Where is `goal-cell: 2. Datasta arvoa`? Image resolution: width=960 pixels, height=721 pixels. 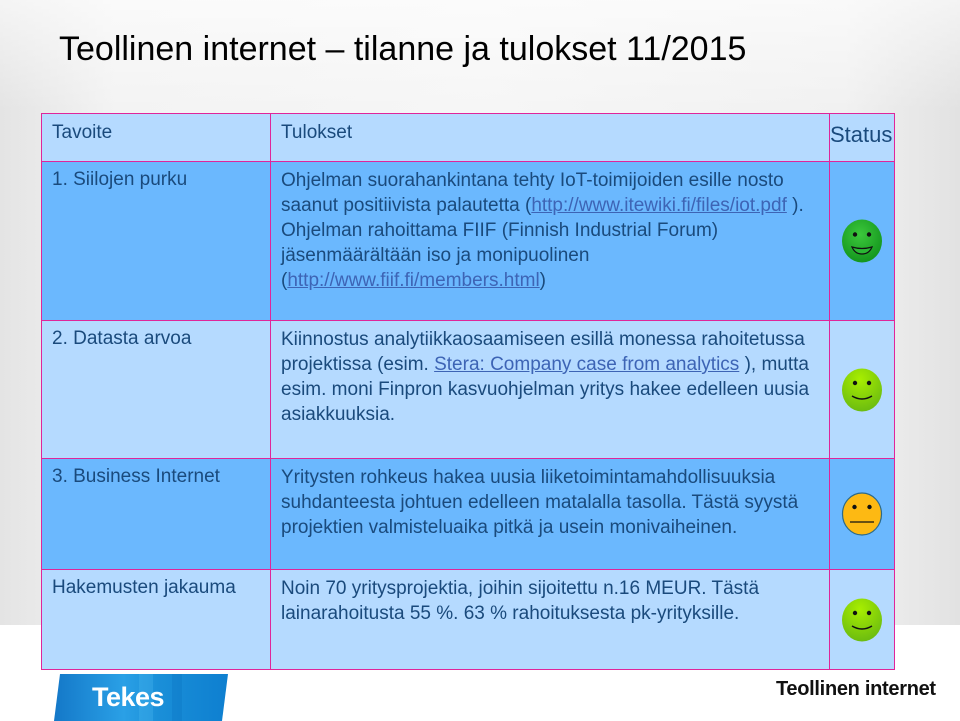 goal-cell: 2. Datasta arvoa is located at coordinates (156, 389).